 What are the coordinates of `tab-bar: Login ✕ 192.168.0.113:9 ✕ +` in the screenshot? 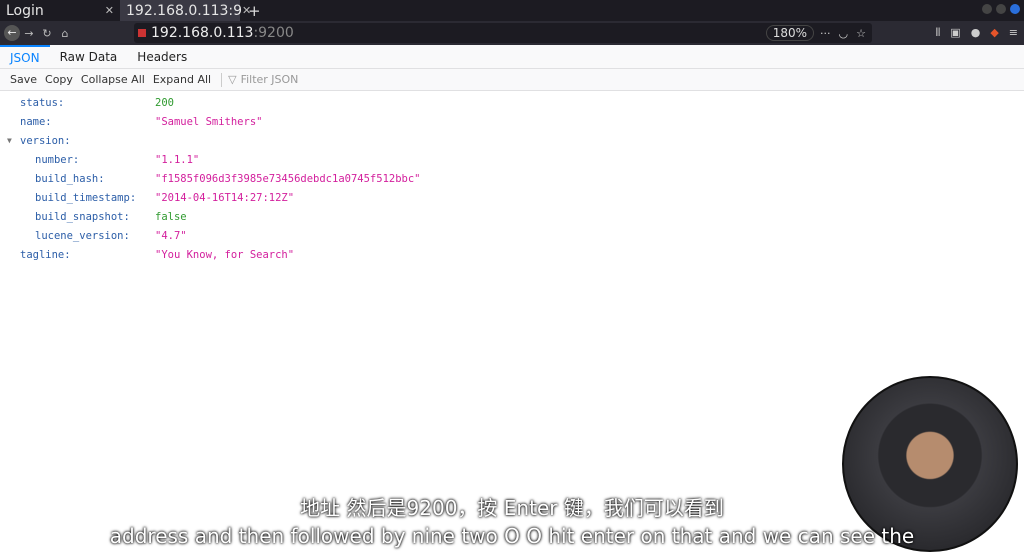 It's located at (512, 10).